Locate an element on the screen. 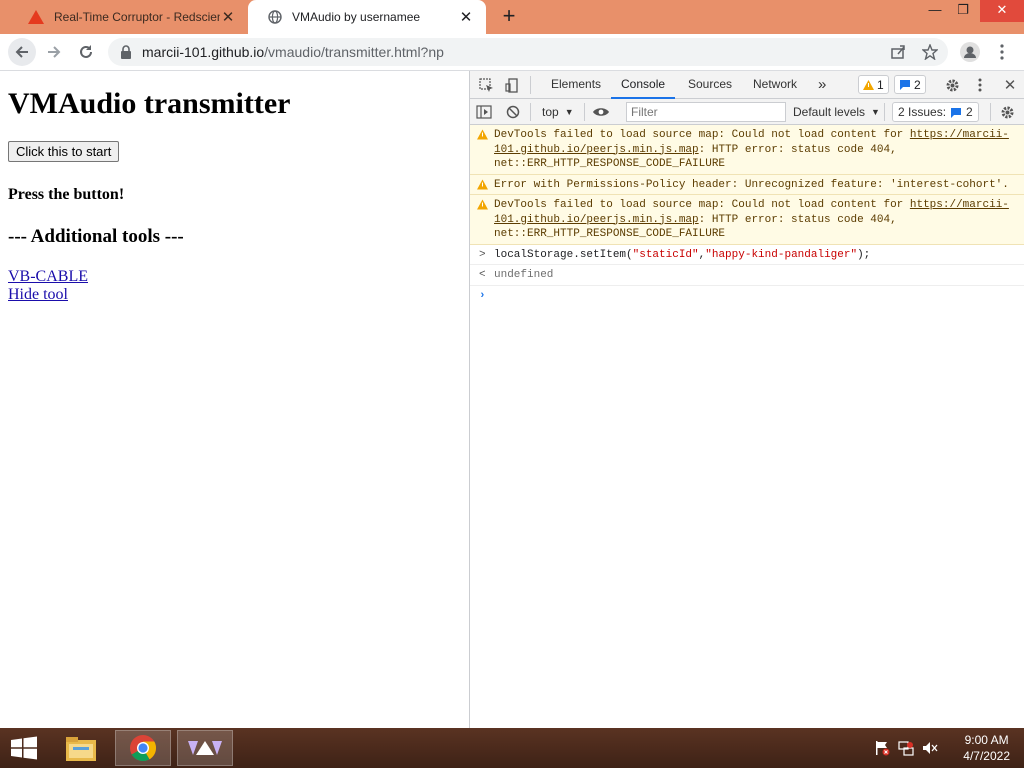 The height and width of the screenshot is (768, 1024). vb-cable-link: VB-CABLE is located at coordinates (234, 277).